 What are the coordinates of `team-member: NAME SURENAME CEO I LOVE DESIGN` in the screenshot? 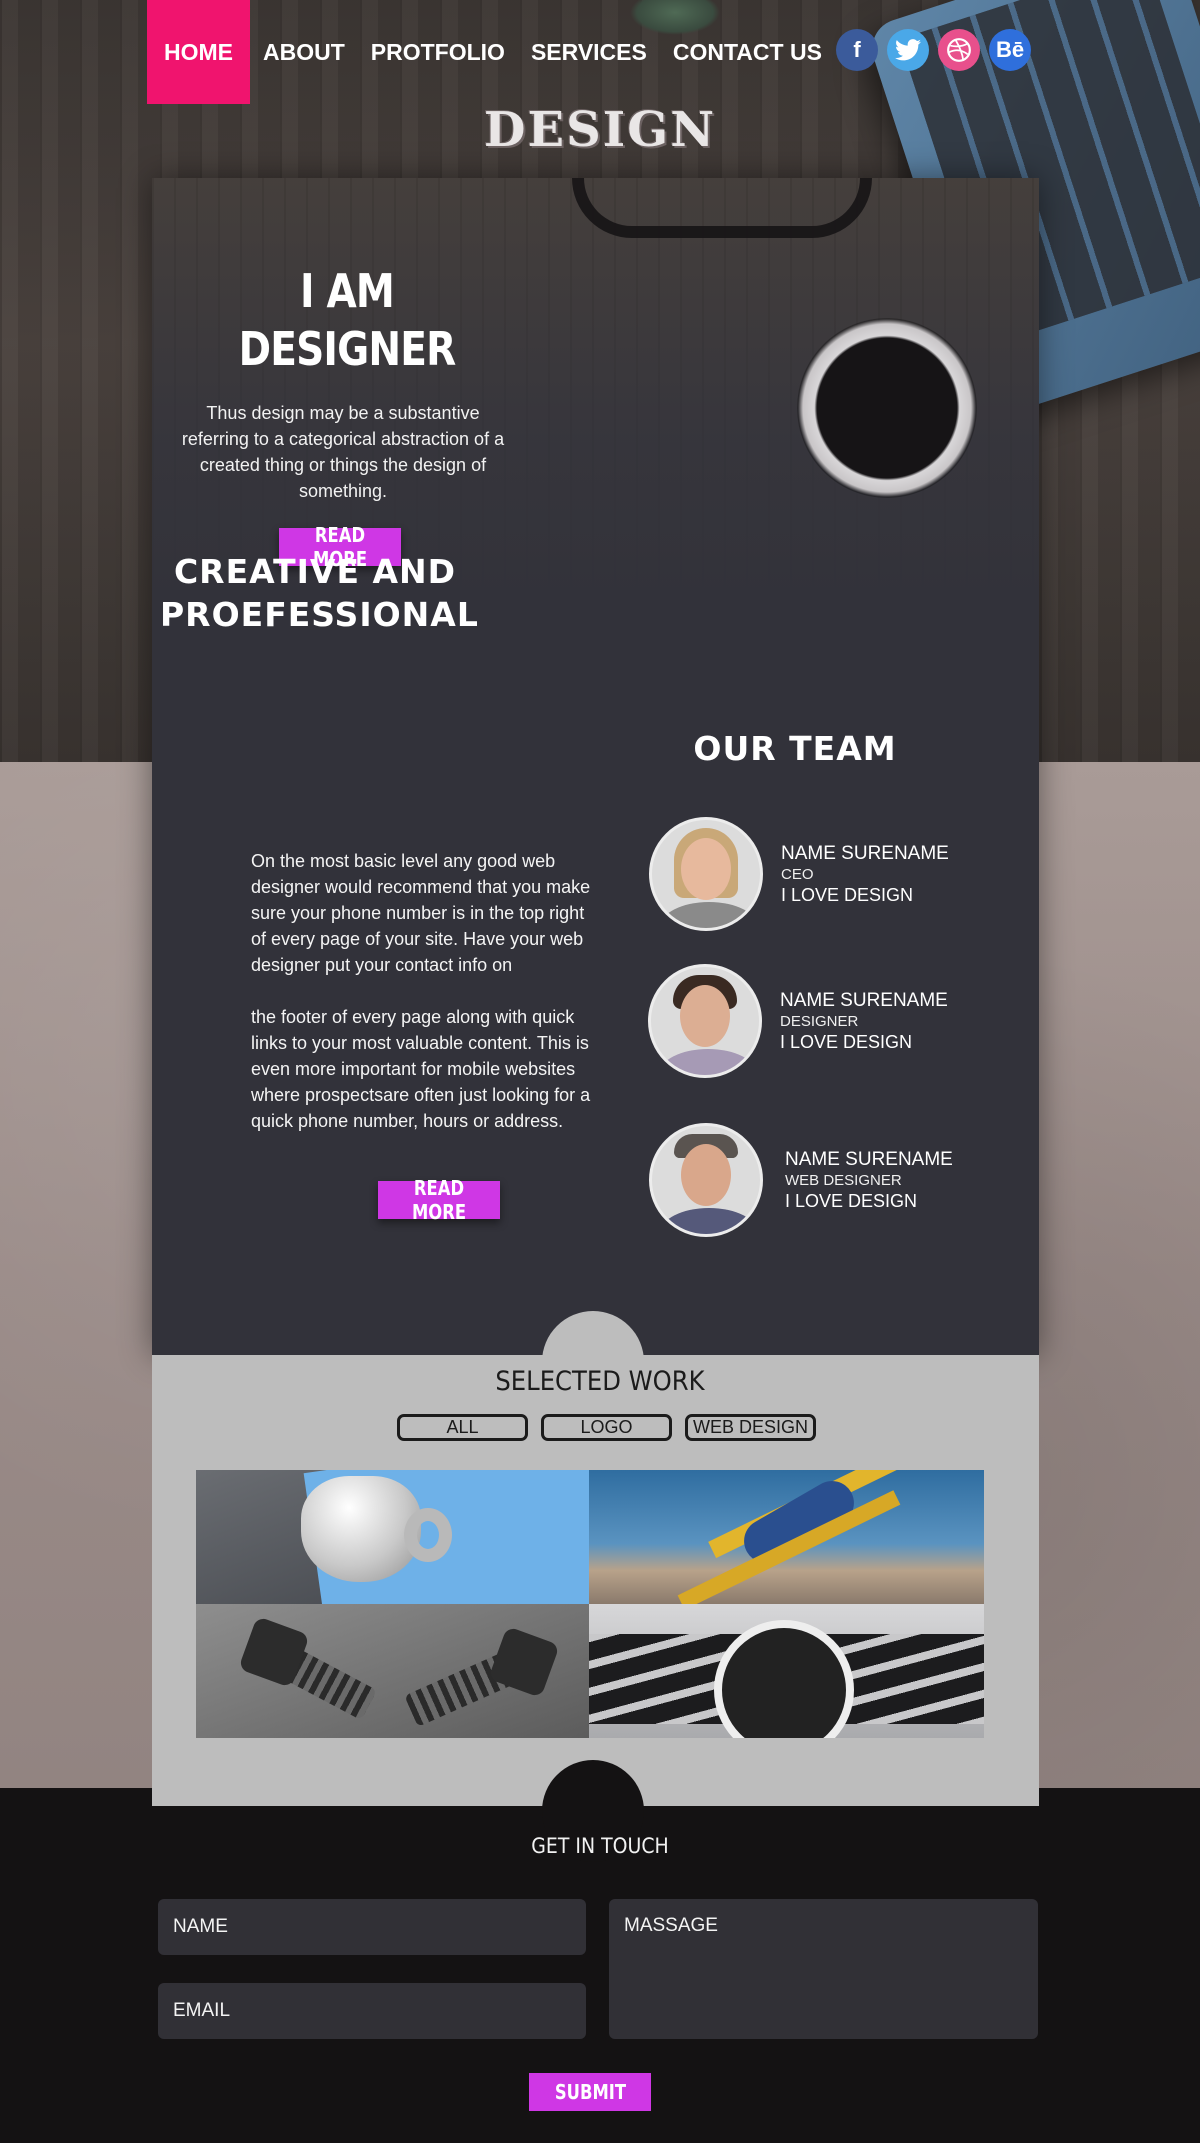 It's located at (799, 874).